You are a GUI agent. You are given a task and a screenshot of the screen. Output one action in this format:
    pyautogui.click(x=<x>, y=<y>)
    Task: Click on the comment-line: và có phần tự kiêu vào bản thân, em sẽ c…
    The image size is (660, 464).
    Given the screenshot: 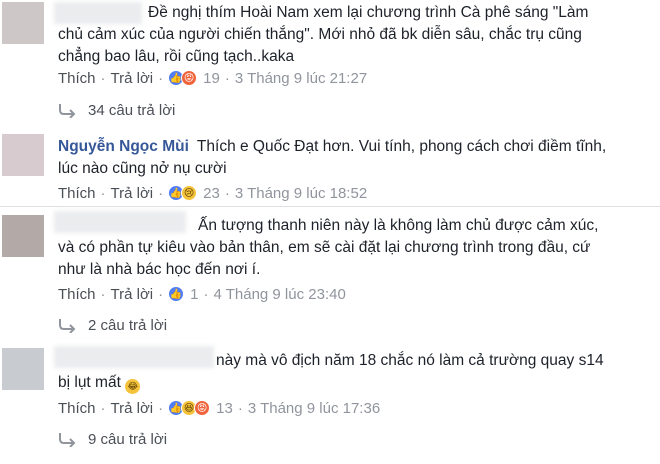 What is the action you would take?
    pyautogui.click(x=324, y=247)
    